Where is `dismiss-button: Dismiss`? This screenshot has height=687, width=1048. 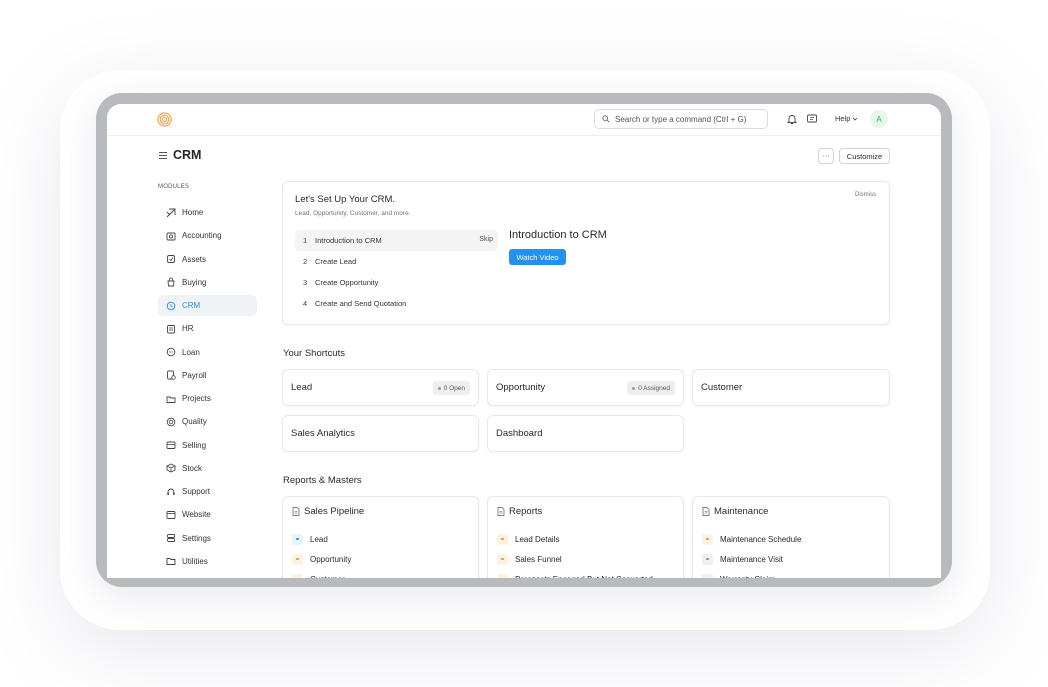 dismiss-button: Dismiss is located at coordinates (865, 195).